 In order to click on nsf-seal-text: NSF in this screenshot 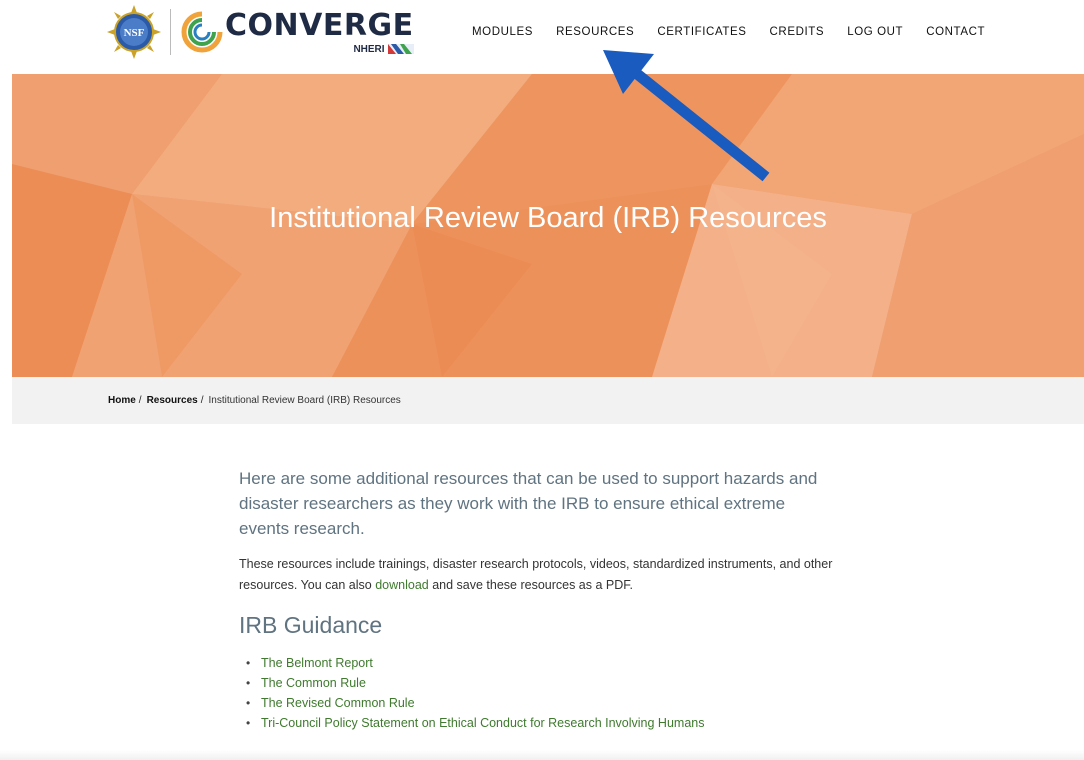, I will do `click(134, 33)`.